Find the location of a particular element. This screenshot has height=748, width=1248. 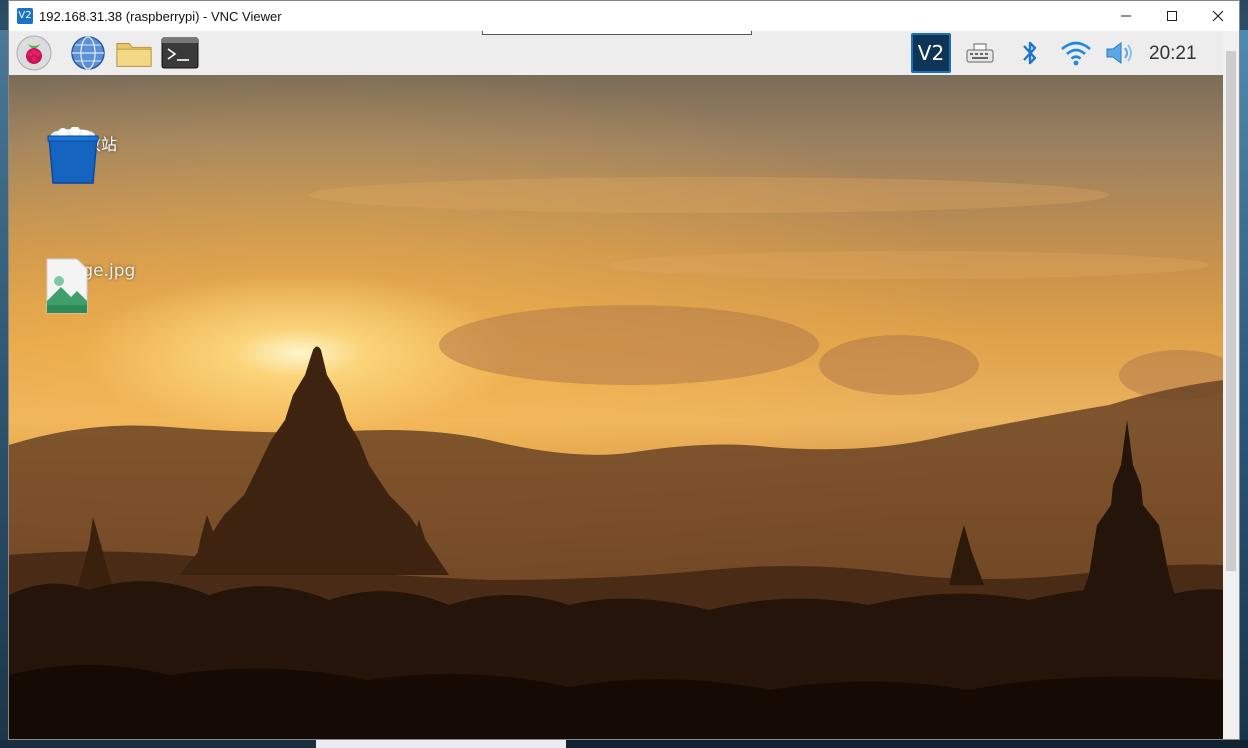

raspberry-menu-button is located at coordinates (34, 53).